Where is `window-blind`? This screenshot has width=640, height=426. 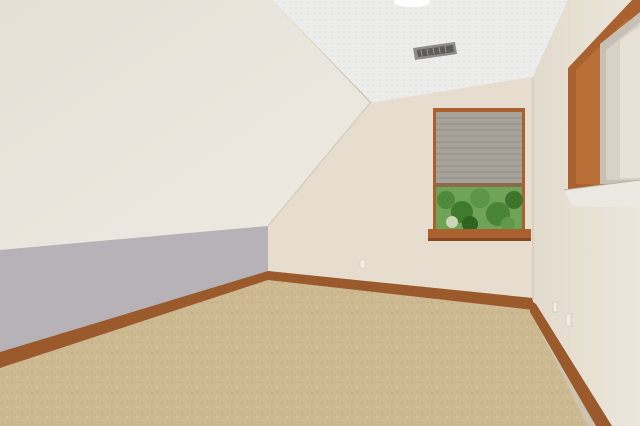 window-blind is located at coordinates (479, 149).